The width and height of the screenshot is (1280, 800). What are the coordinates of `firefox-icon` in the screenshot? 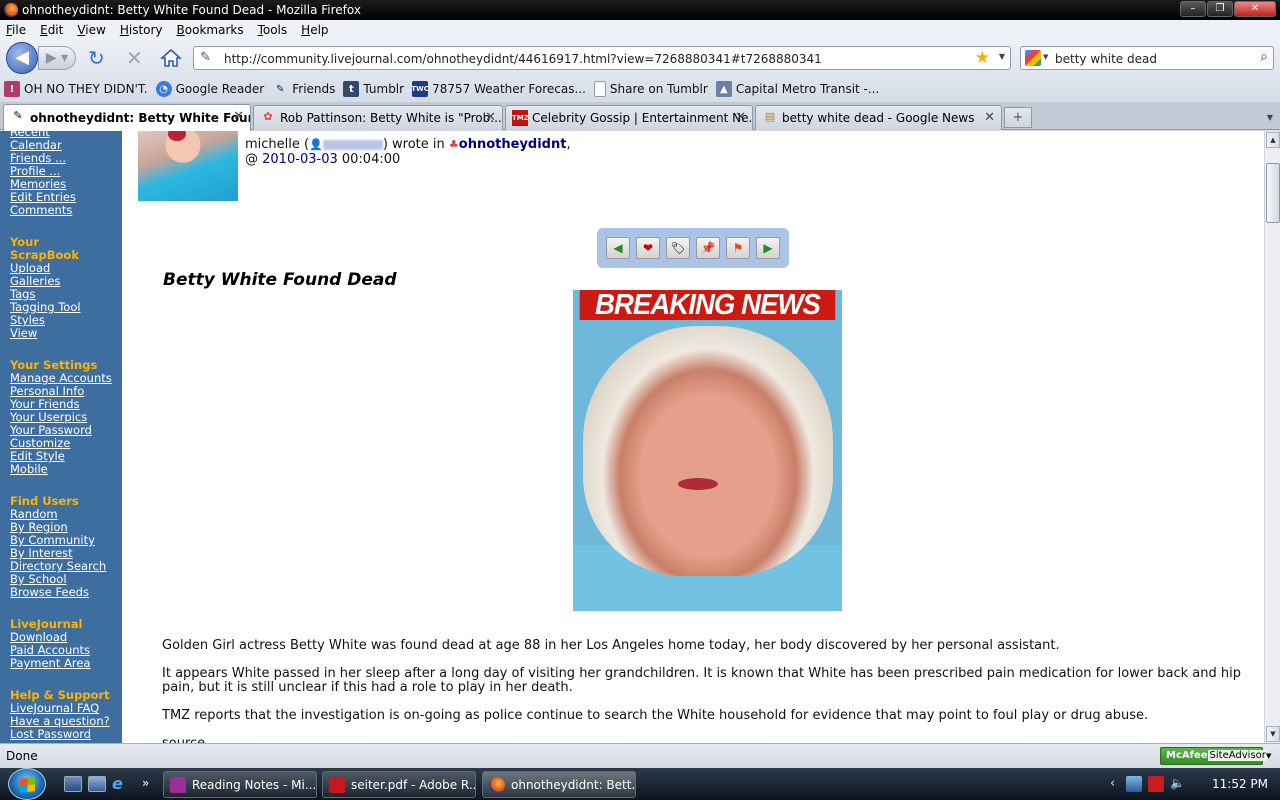 It's located at (497, 785).